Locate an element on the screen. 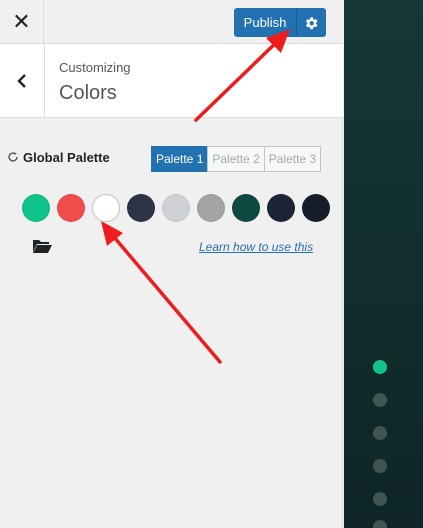  publish-group: Publish is located at coordinates (280, 22).